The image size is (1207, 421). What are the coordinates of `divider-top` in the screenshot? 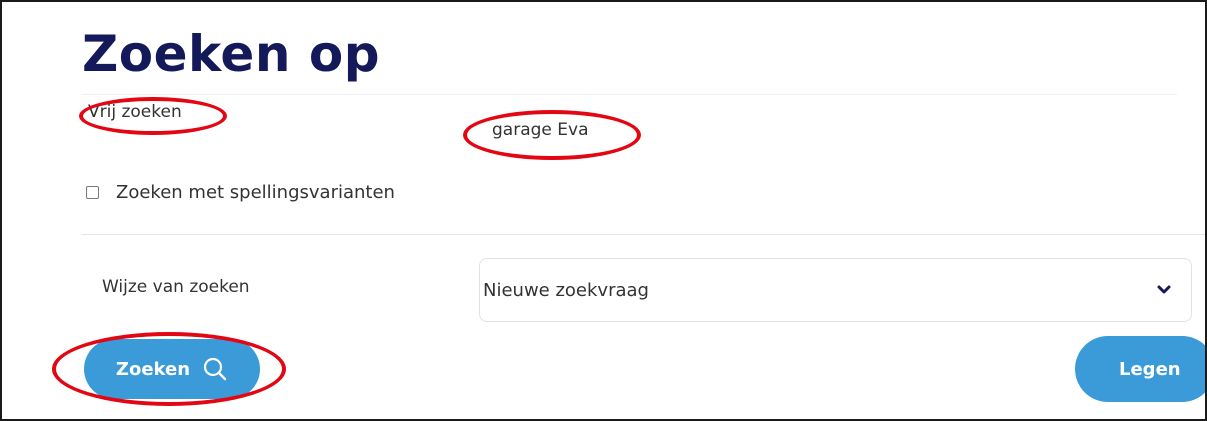 It's located at (629, 94).